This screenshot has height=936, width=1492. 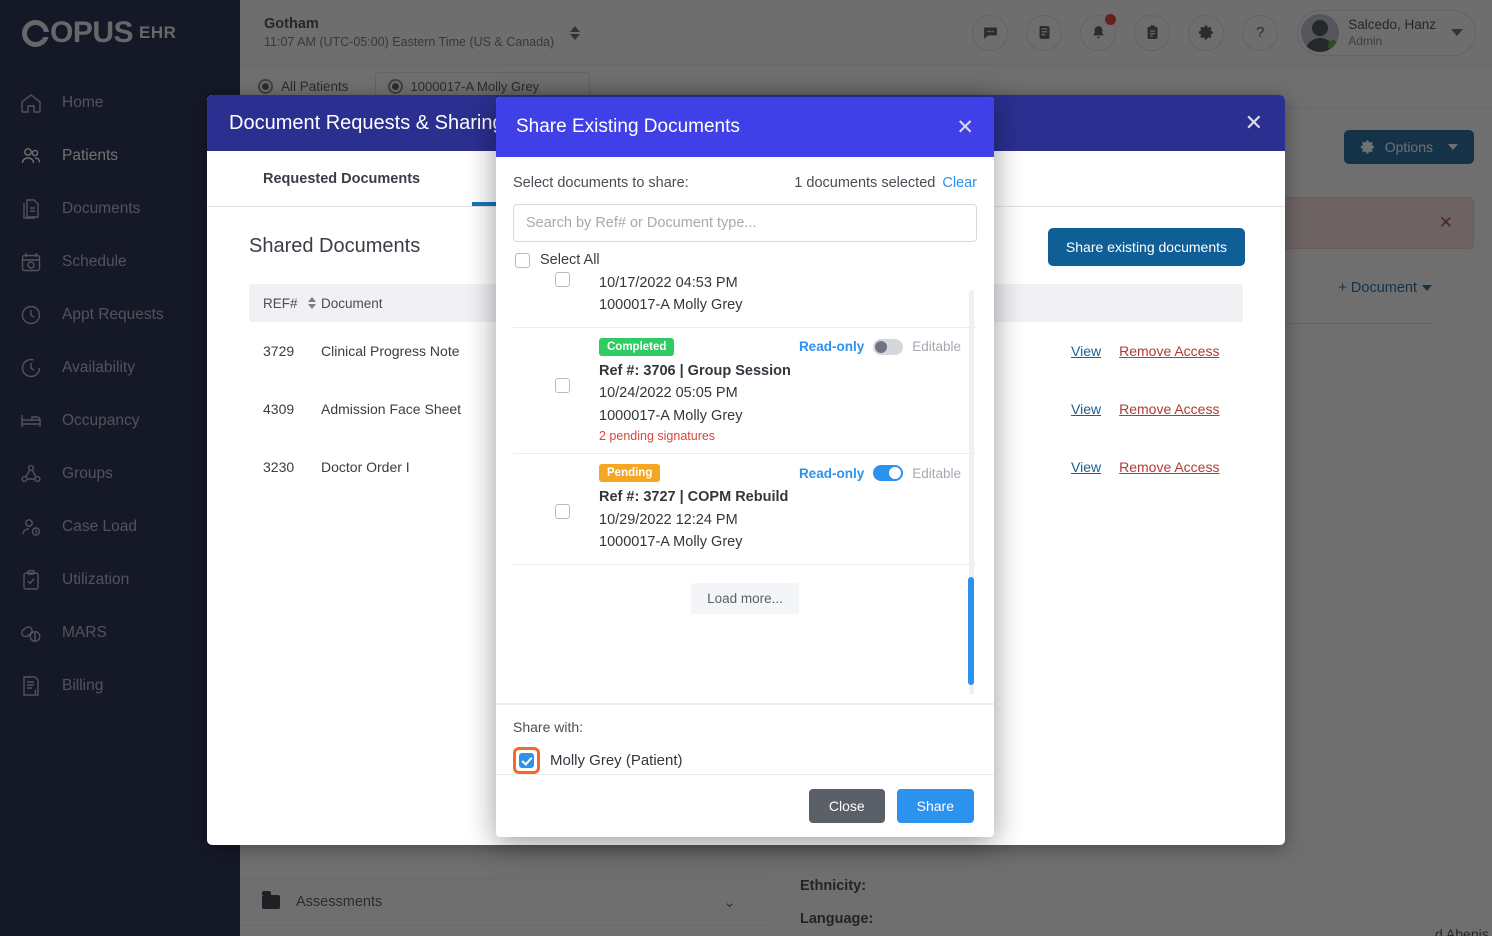 I want to click on document-date: 10/29/2022 12:24 PM, so click(x=668, y=519).